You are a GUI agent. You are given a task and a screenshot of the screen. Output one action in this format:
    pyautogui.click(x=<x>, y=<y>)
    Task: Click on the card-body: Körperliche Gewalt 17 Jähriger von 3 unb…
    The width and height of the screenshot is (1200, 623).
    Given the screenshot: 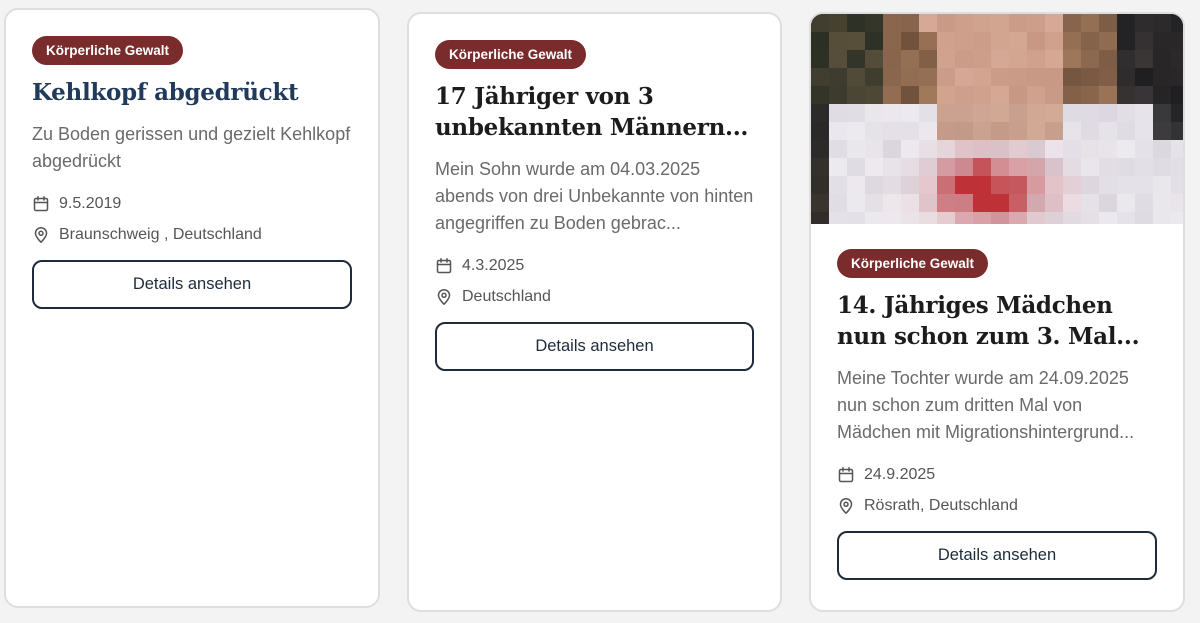 What is the action you would take?
    pyautogui.click(x=594, y=205)
    